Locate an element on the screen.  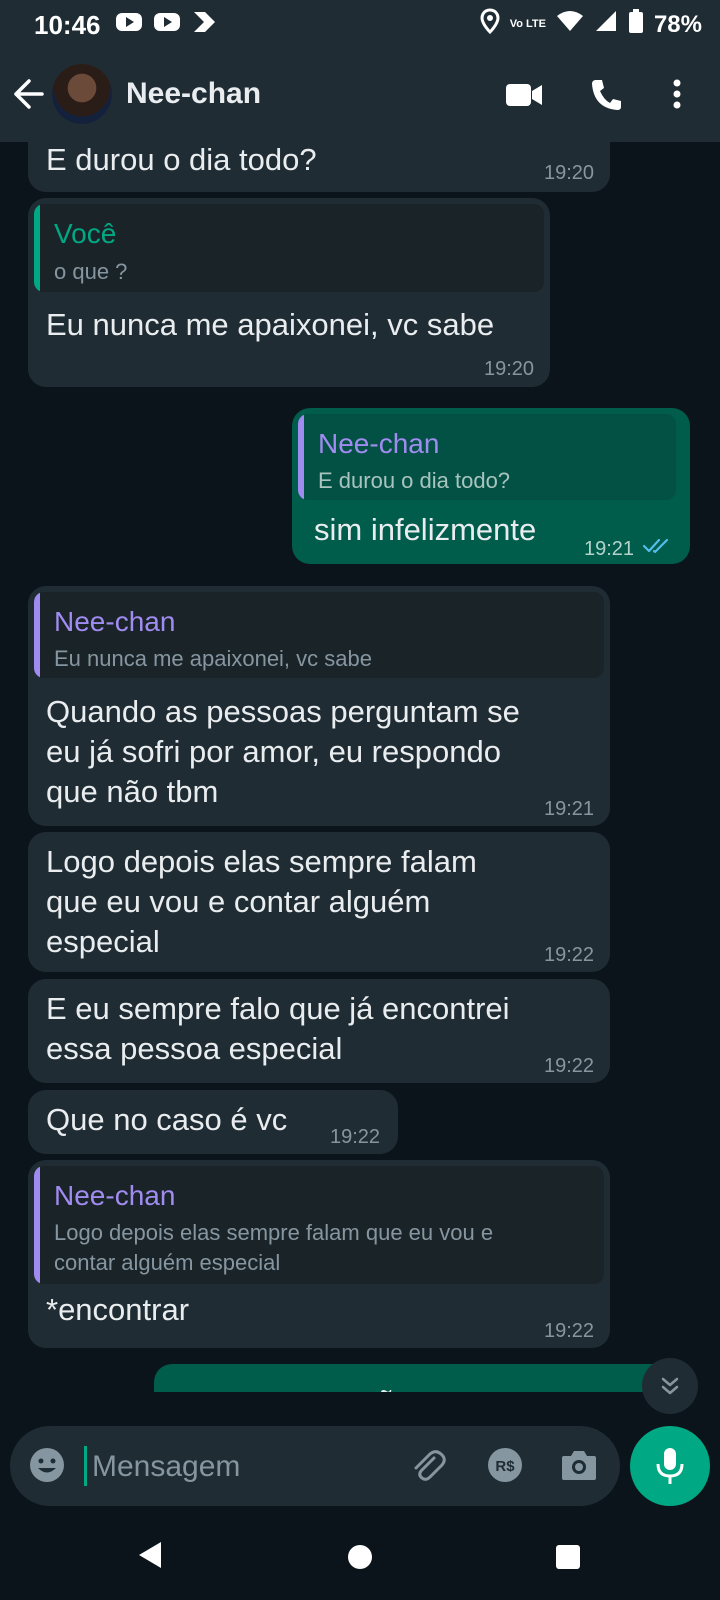
chat-bottom-fade is located at coordinates (360, 1399).